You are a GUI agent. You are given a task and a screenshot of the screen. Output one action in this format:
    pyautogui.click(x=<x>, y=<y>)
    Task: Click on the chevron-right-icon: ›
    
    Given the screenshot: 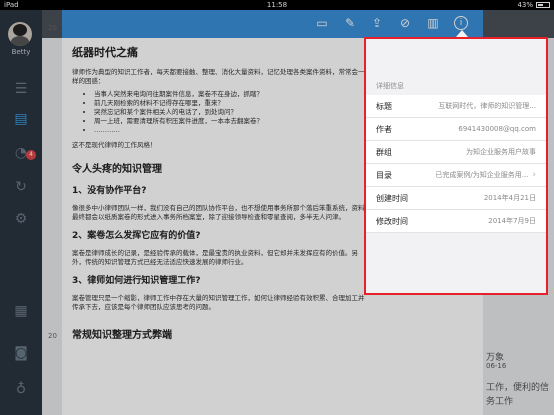 What is the action you would take?
    pyautogui.click(x=534, y=175)
    